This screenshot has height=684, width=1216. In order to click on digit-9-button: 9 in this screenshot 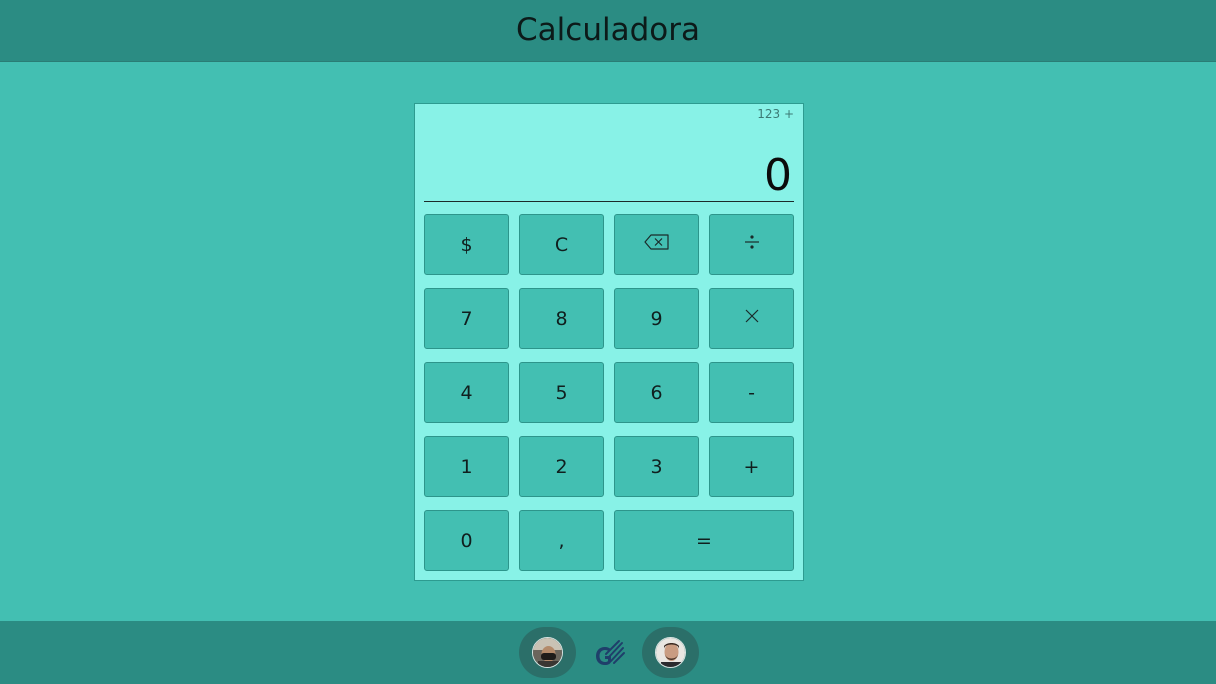, I will do `click(656, 318)`.